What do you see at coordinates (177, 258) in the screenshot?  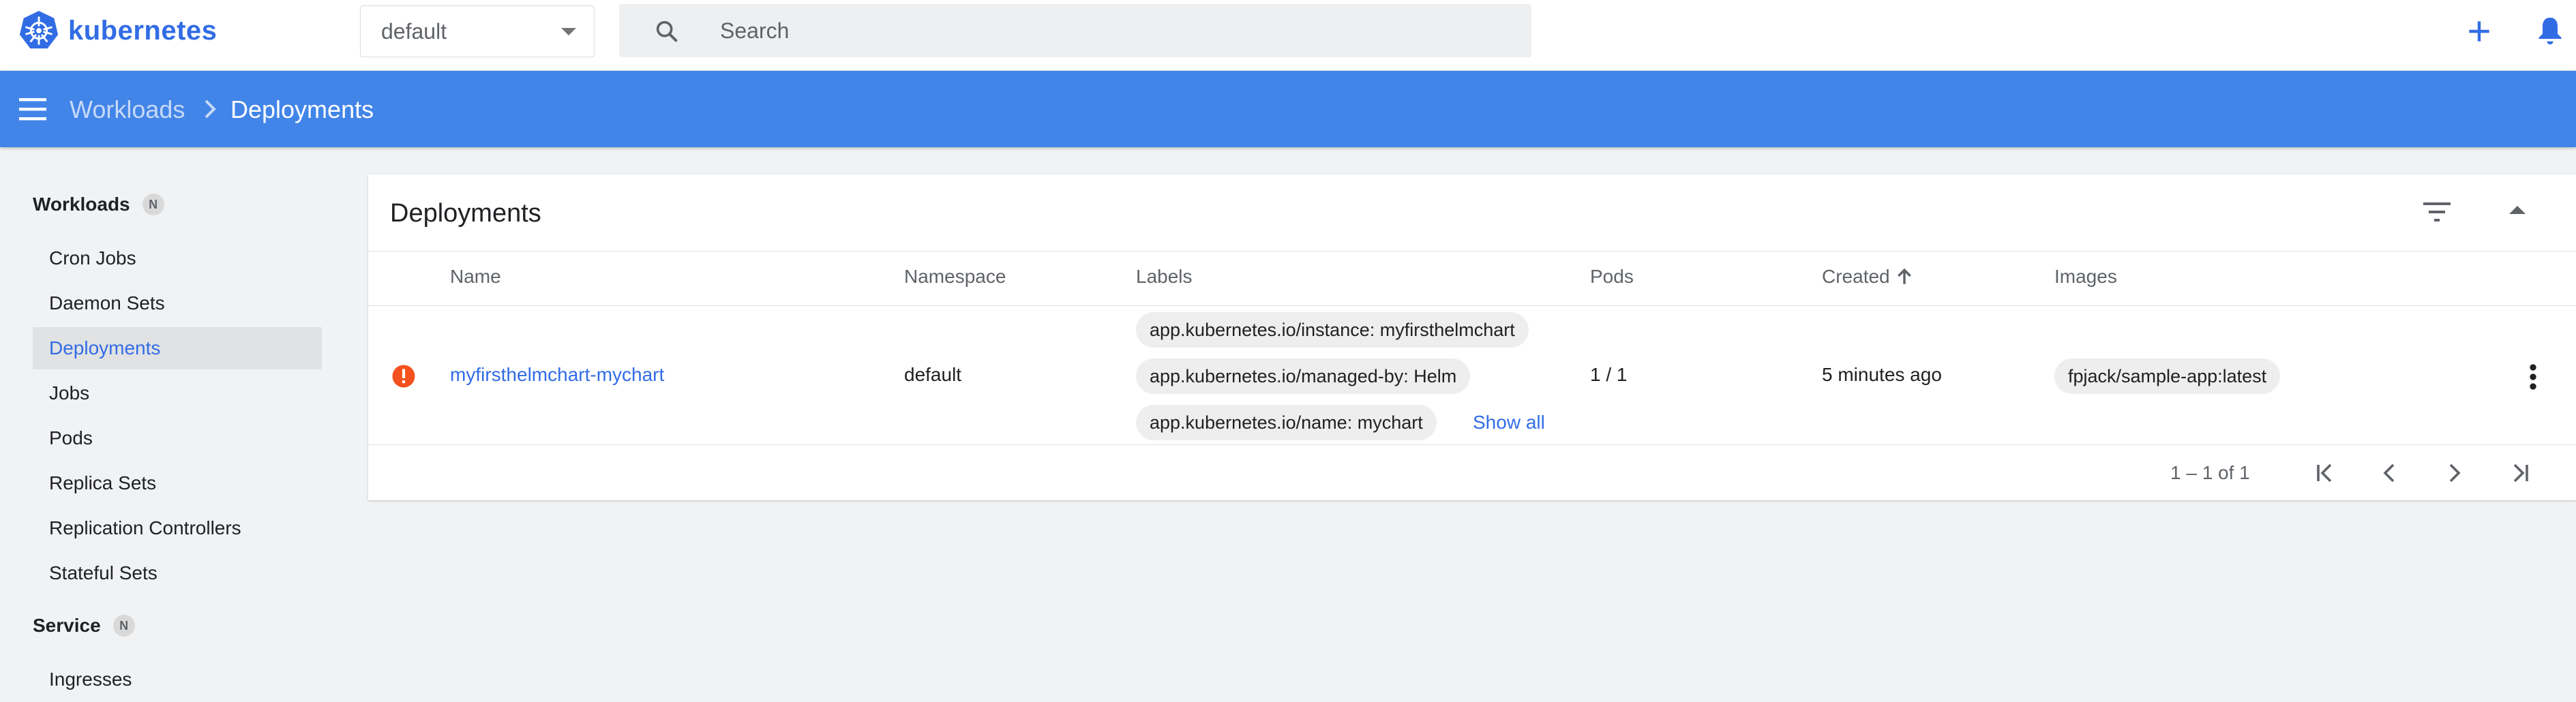 I see `sidebar-item-cron-jobs: Cron Jobs` at bounding box center [177, 258].